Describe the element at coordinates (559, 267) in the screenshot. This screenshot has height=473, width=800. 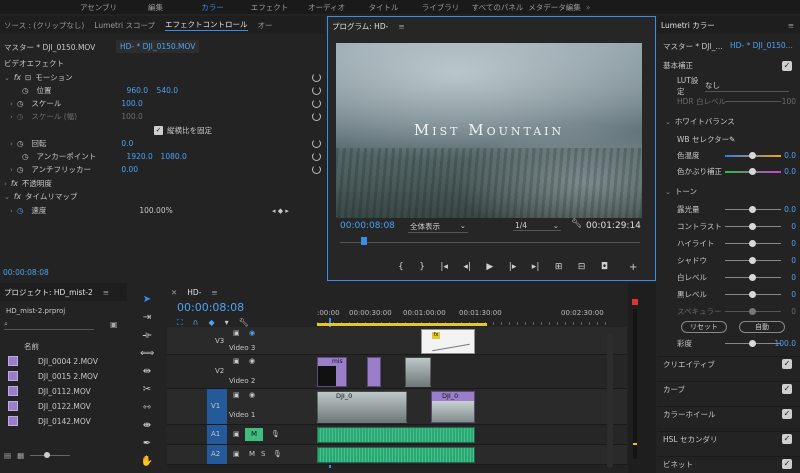
I see `lift-icon: ⊞` at that location.